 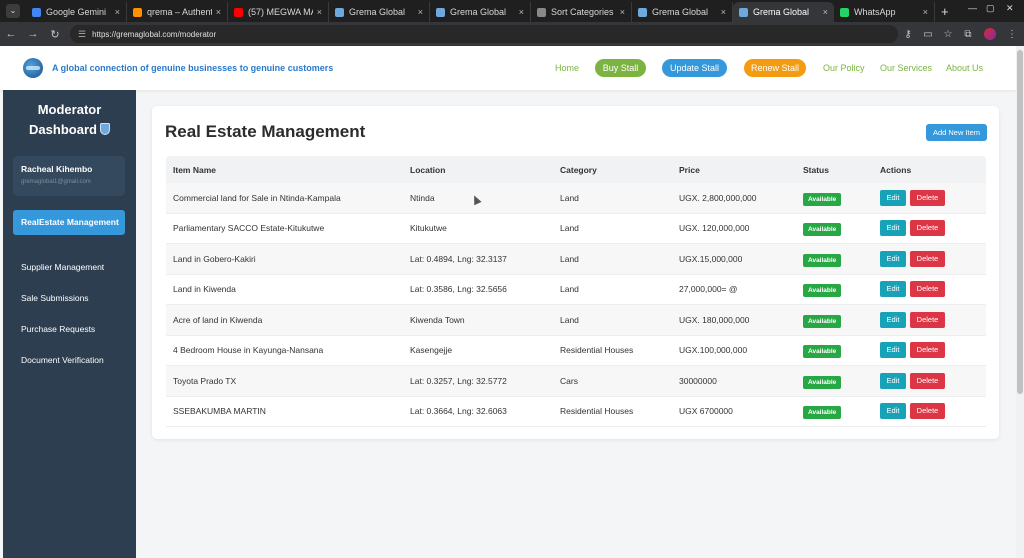 I want to click on tab-title: qrema – Authentic, so click(x=179, y=12).